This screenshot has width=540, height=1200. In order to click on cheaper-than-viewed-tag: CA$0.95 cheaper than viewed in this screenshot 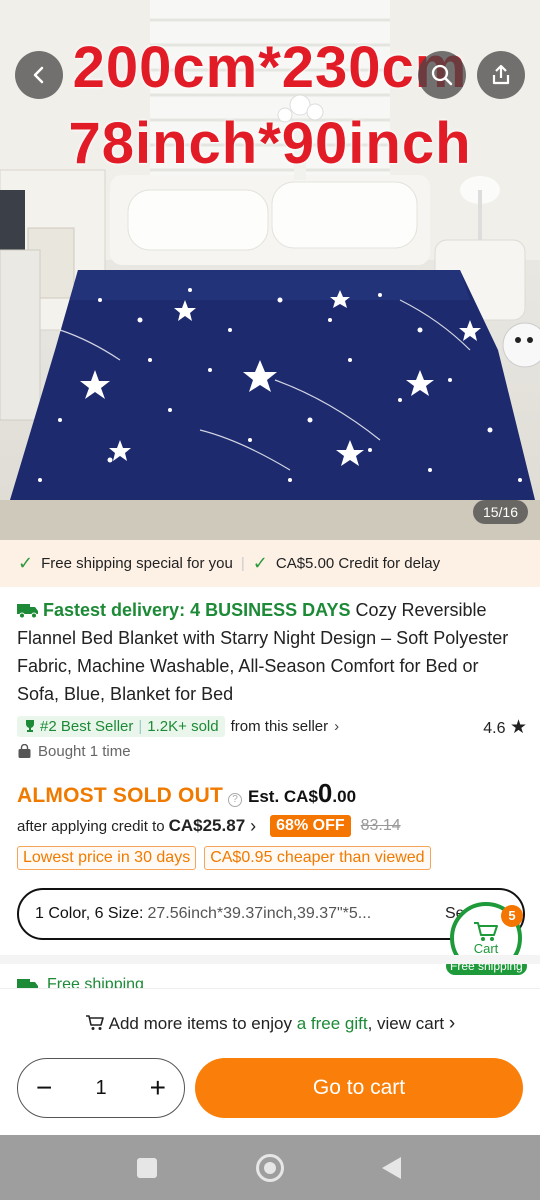, I will do `click(317, 858)`.